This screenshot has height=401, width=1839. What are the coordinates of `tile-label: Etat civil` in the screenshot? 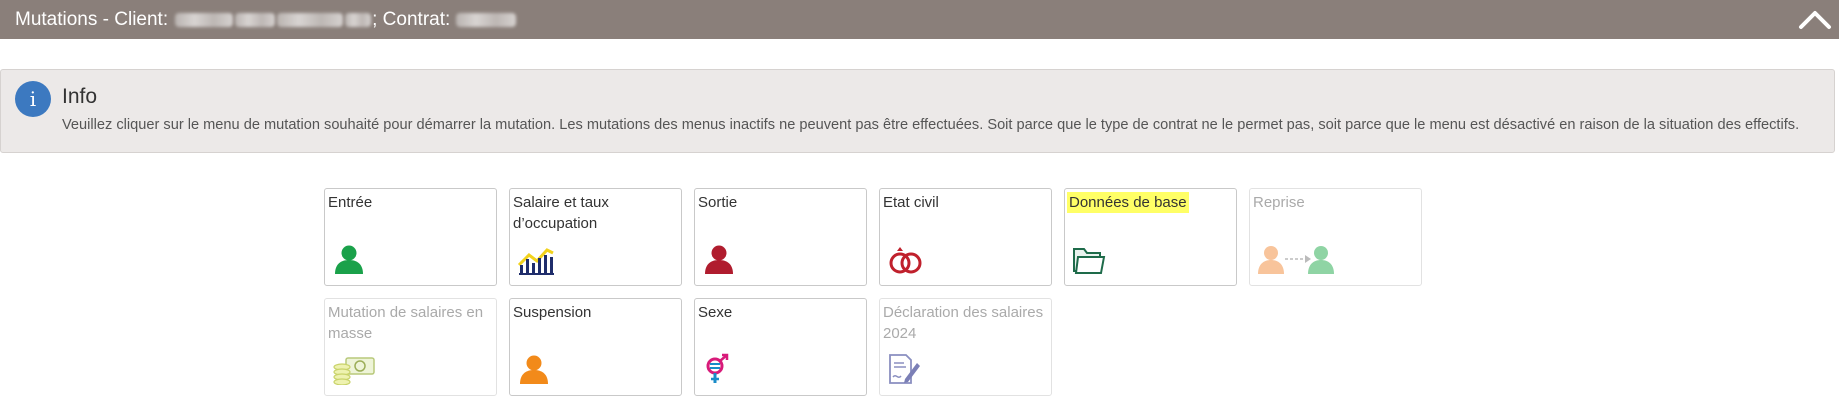 It's located at (911, 202).